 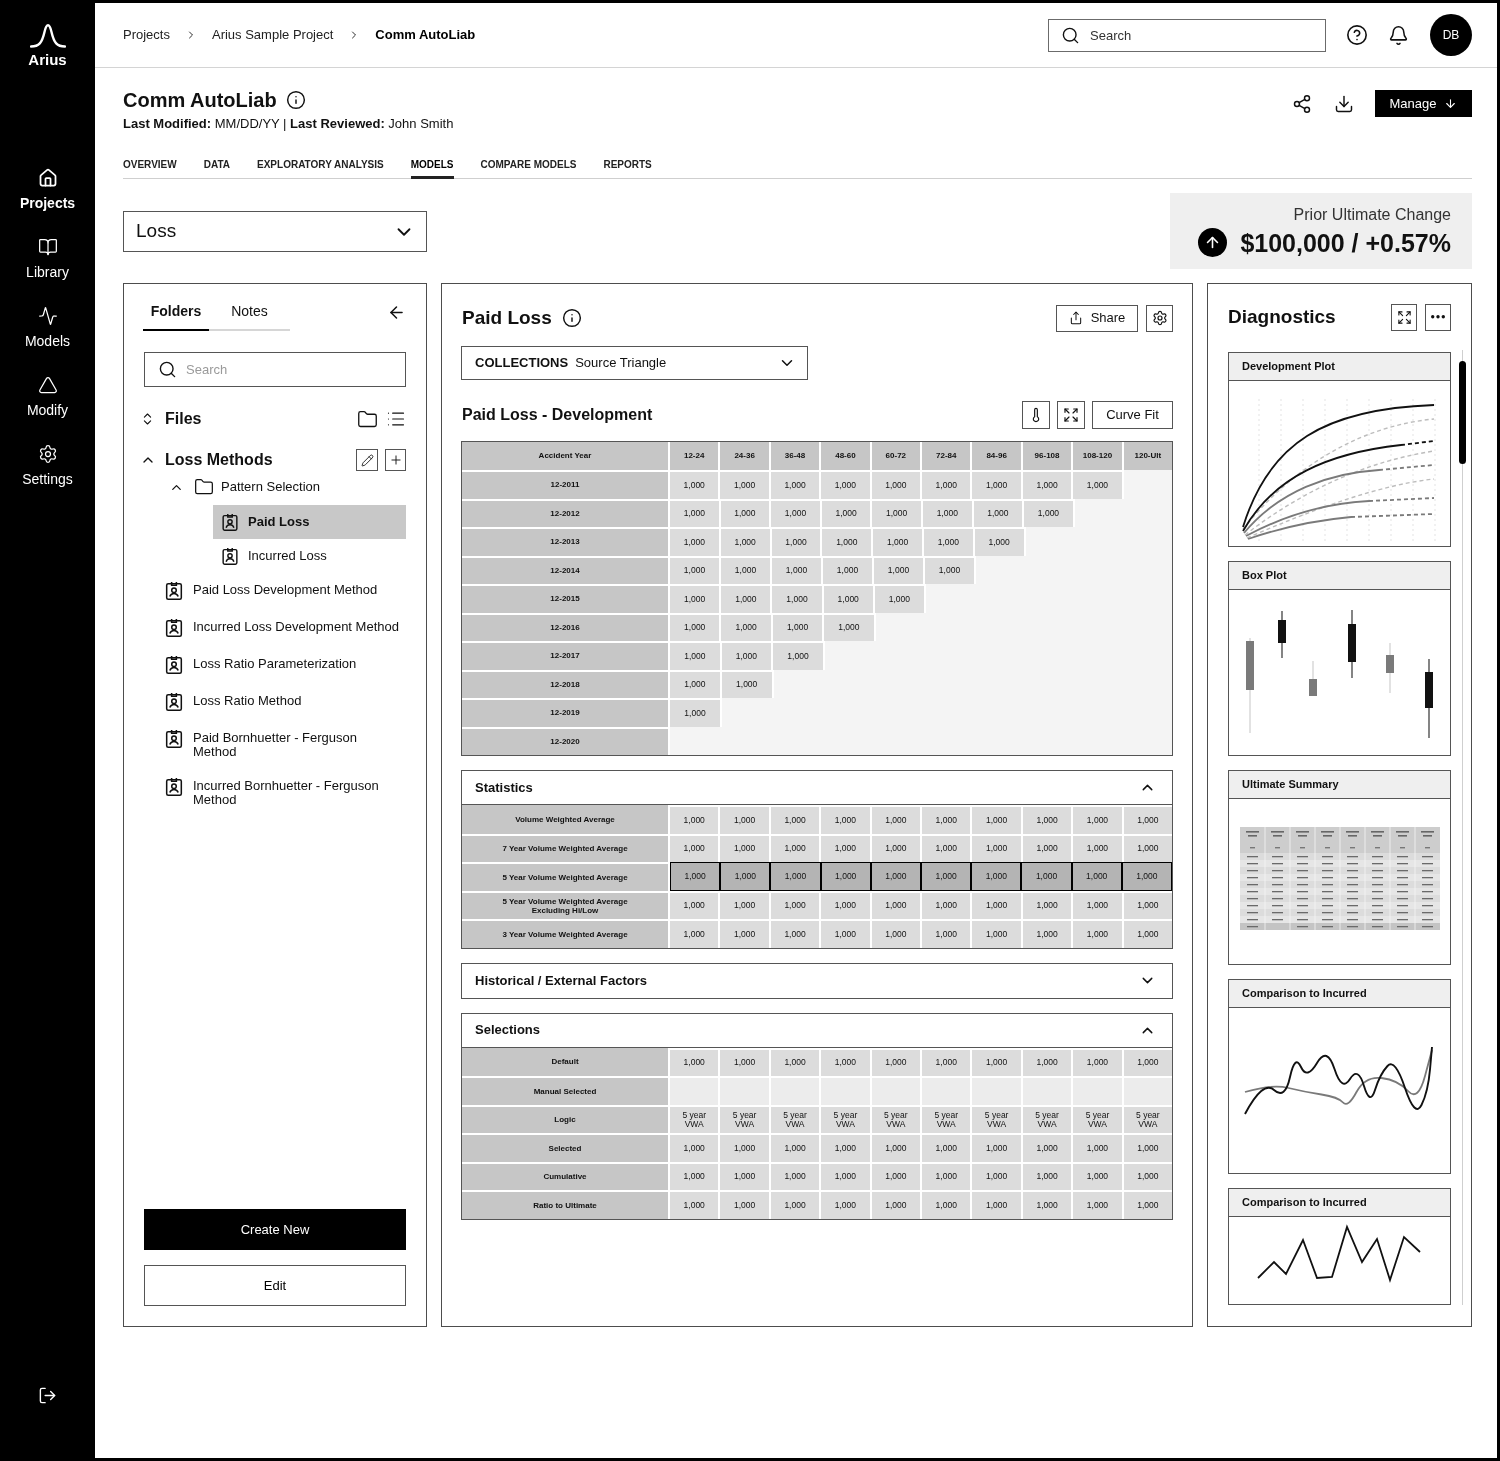 What do you see at coordinates (1097, 318) in the screenshot?
I see `share-button: Share` at bounding box center [1097, 318].